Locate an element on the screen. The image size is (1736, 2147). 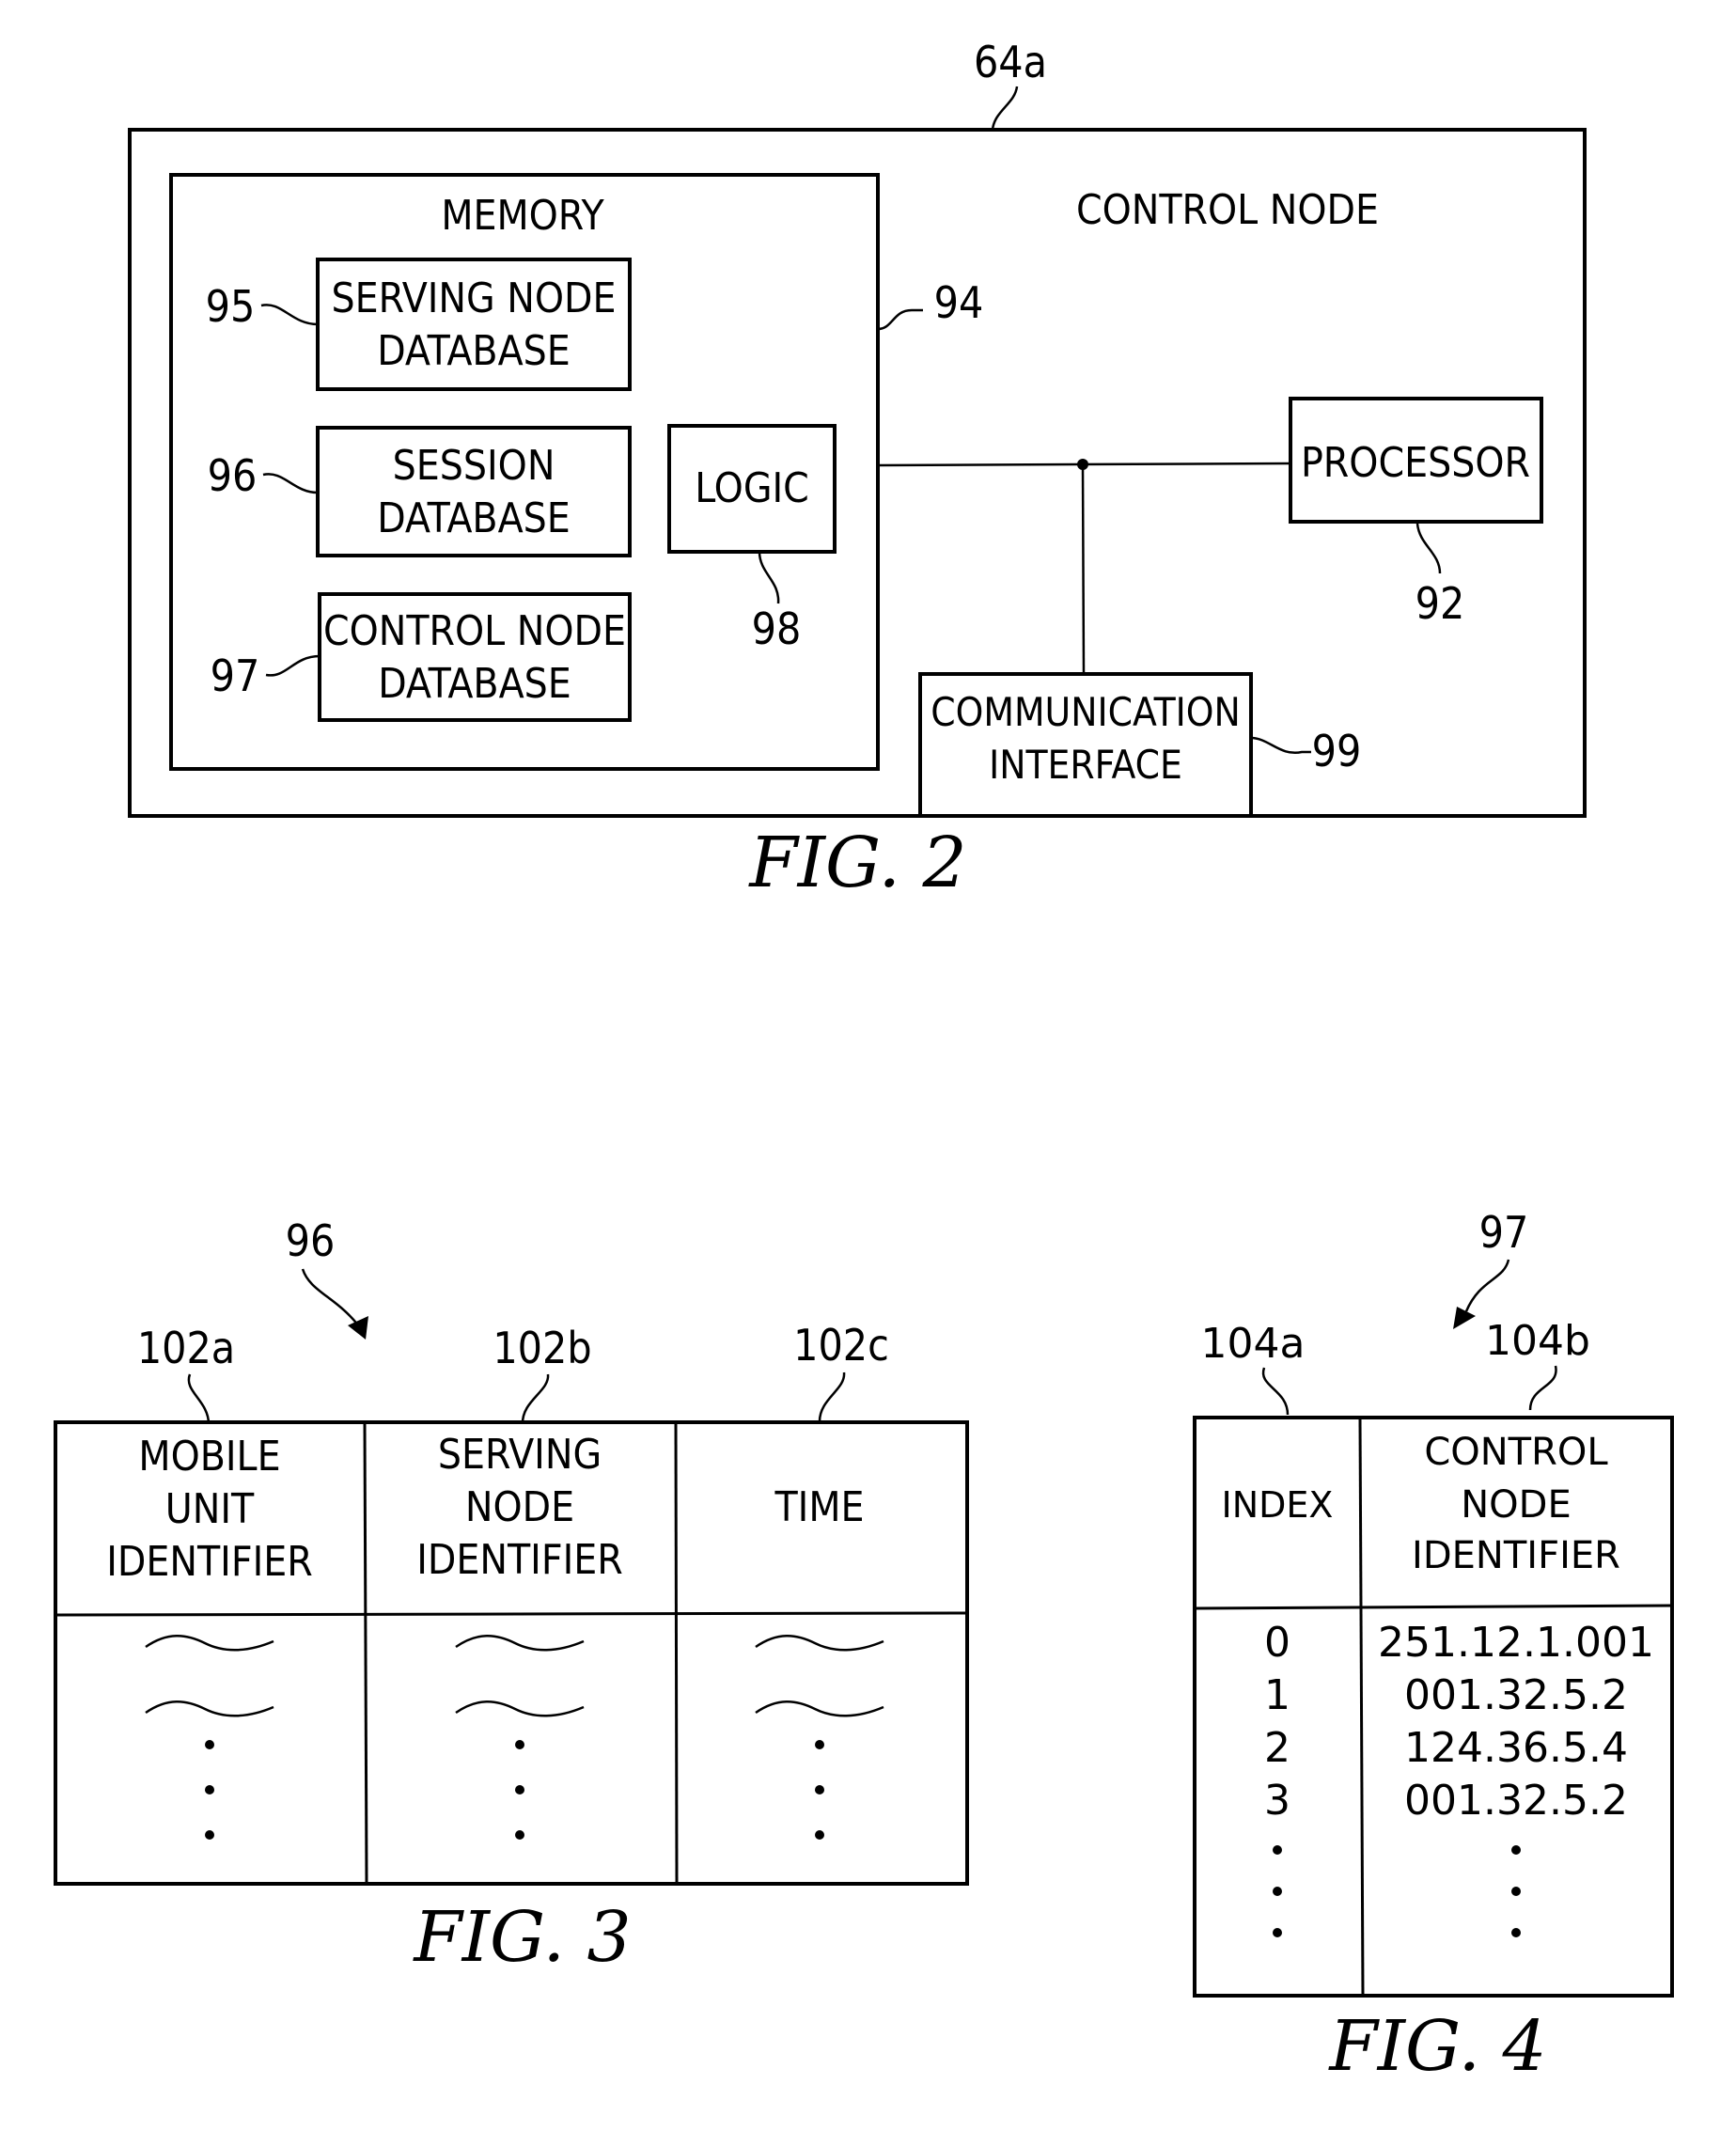
logic-label: LOGIC is located at coordinates (752, 488).